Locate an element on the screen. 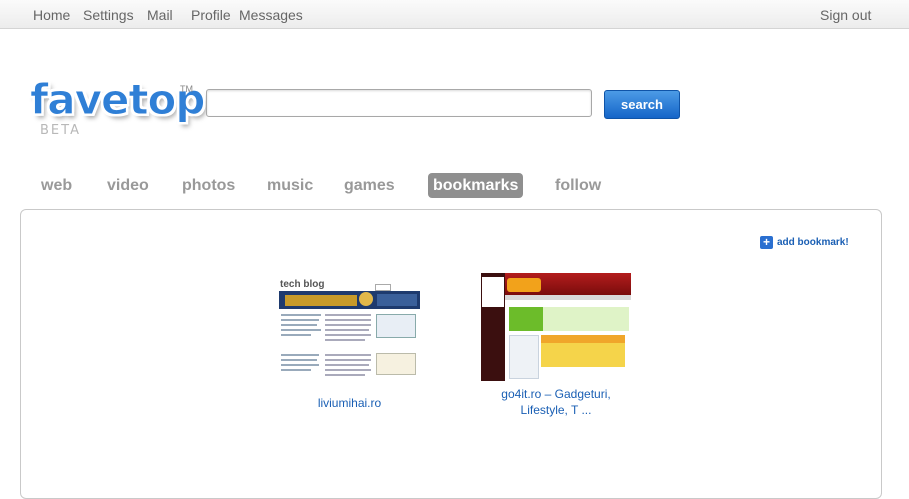  search-button: search is located at coordinates (642, 104).